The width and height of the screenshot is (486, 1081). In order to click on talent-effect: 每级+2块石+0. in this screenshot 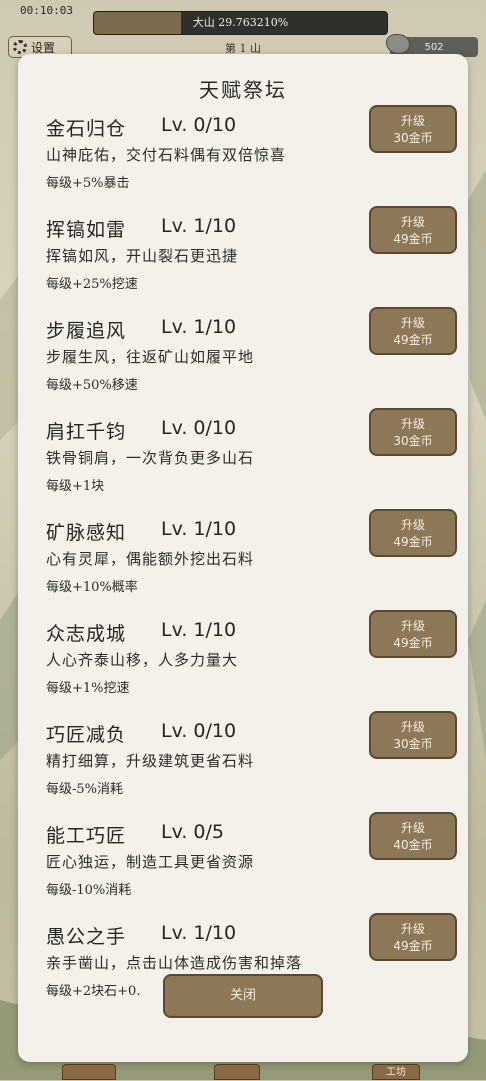, I will do `click(93, 991)`.